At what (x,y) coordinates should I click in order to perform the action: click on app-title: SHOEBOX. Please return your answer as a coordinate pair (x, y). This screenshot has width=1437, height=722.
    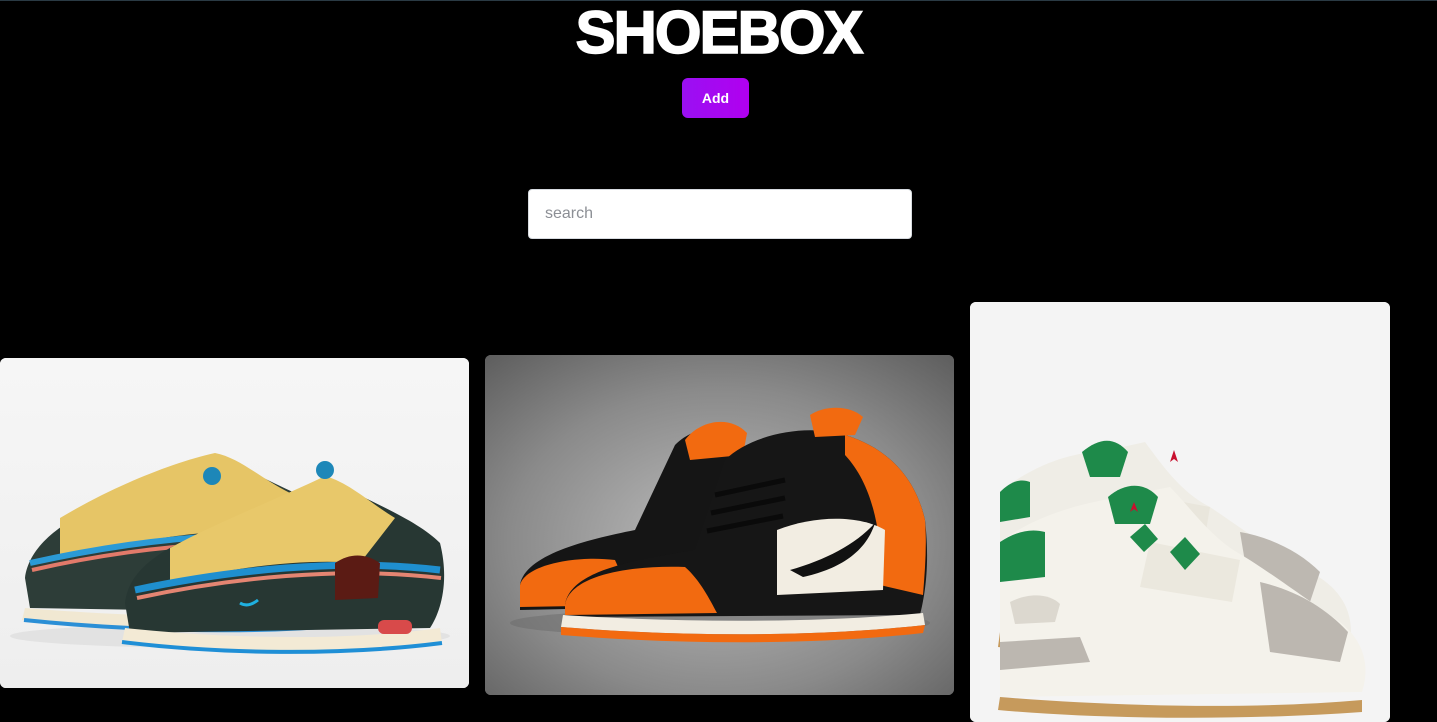
    Looking at the image, I should click on (720, 33).